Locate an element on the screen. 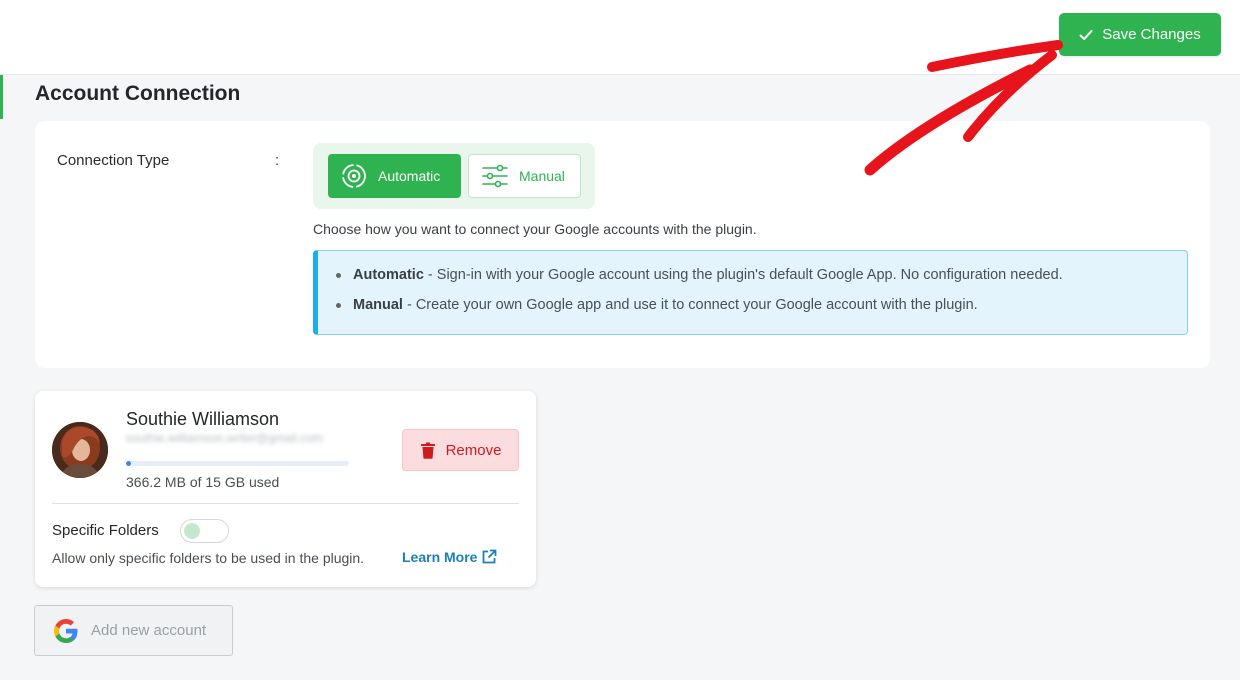 The image size is (1240, 680). manual-option-label: Manual is located at coordinates (542, 176).